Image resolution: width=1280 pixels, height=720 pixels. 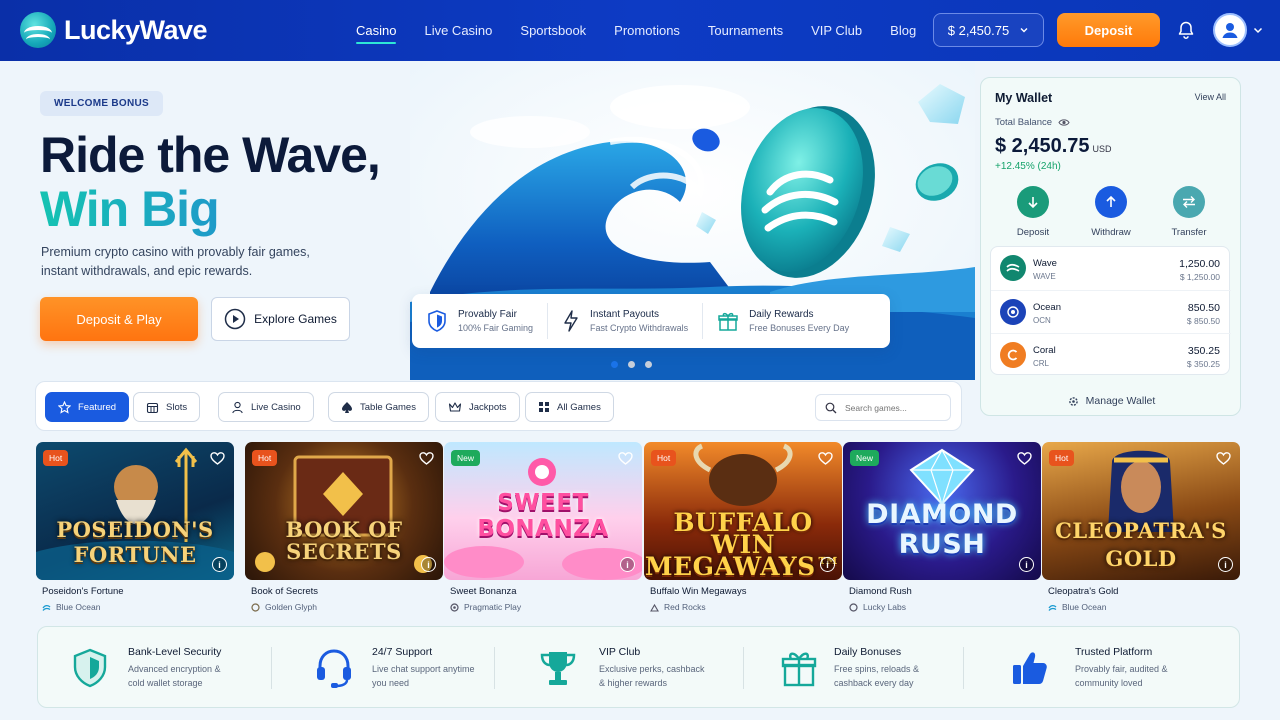 I want to click on welcome-bonus-badge: WELCOME BONUS, so click(x=102, y=103).